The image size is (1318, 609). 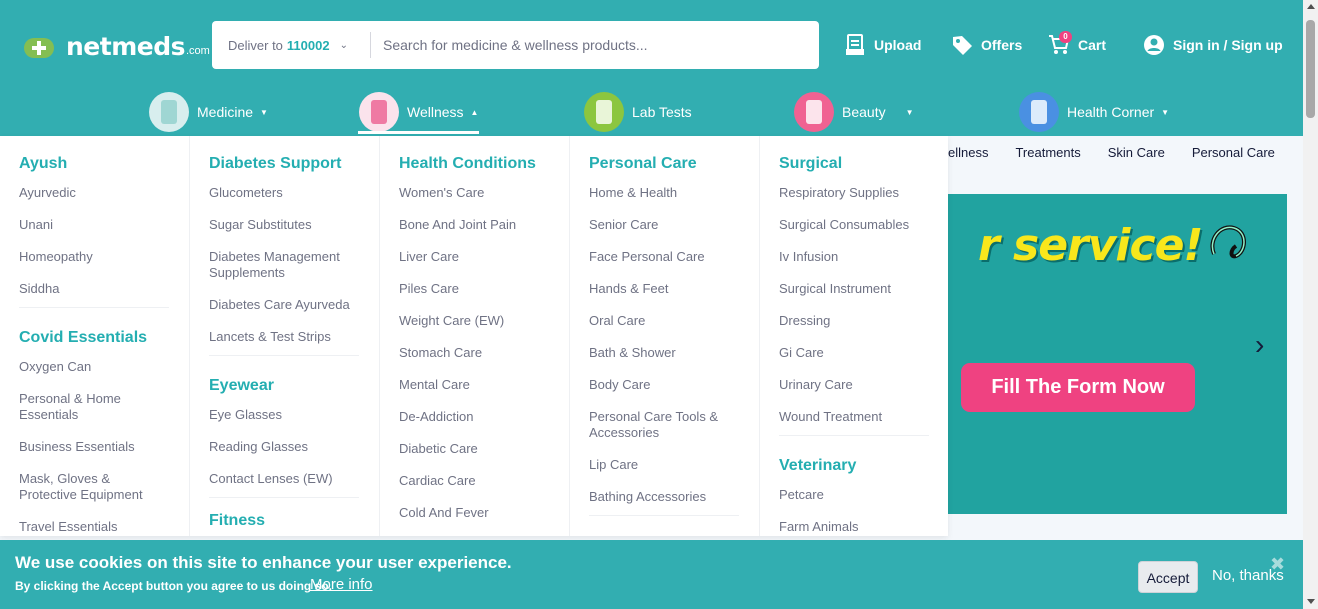 What do you see at coordinates (1168, 577) in the screenshot?
I see `accept-button: Accept` at bounding box center [1168, 577].